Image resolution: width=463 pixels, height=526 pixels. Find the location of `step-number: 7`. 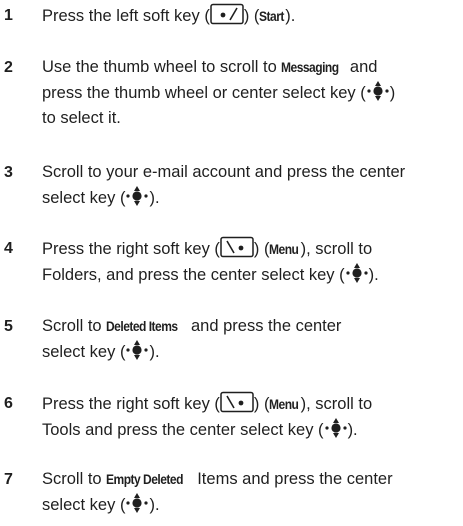

step-number: 7 is located at coordinates (8, 479).